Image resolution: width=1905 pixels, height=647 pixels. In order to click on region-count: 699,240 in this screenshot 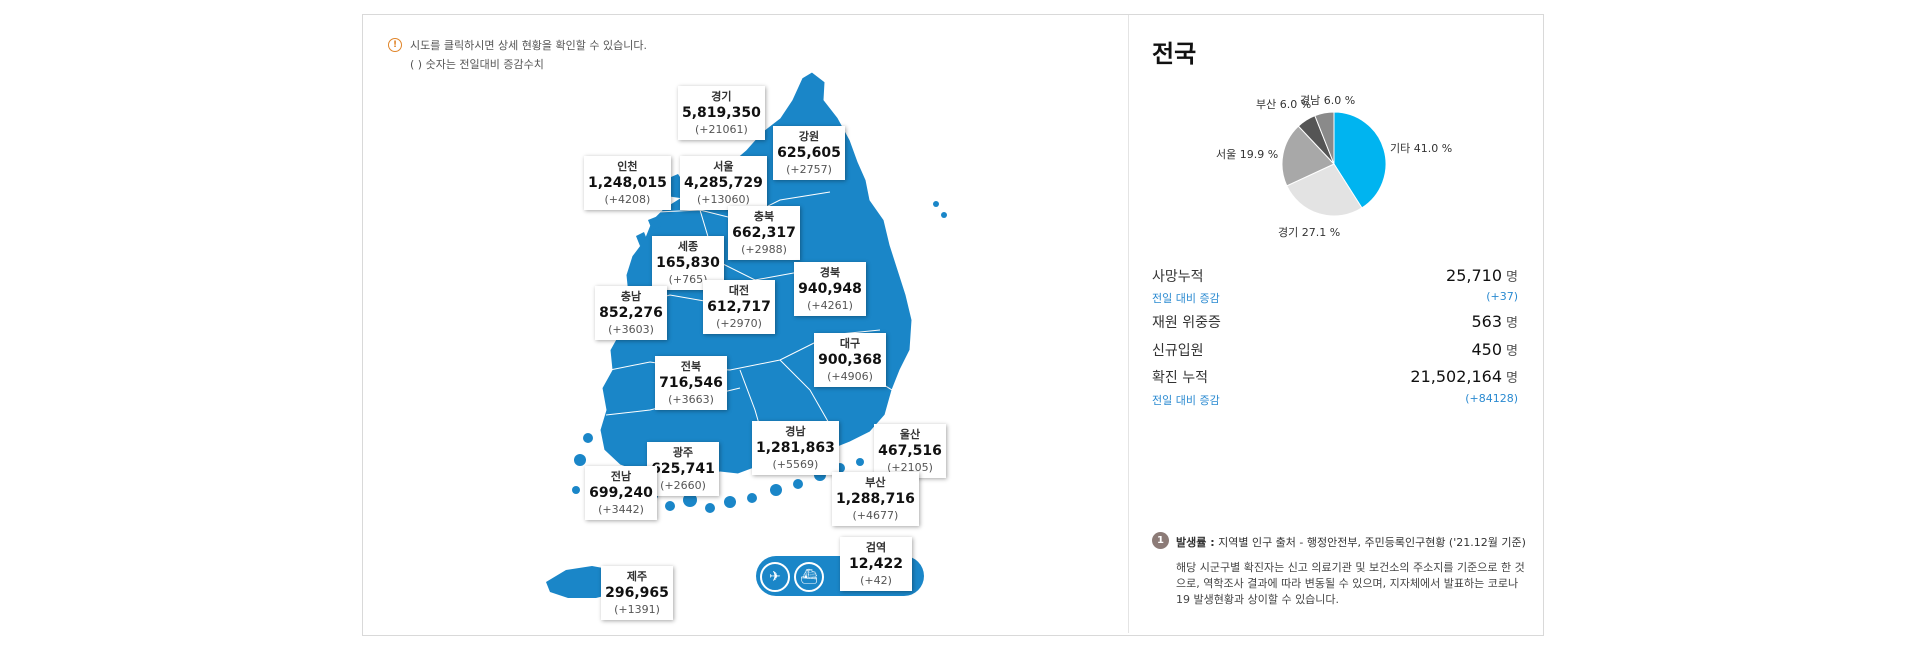, I will do `click(621, 493)`.